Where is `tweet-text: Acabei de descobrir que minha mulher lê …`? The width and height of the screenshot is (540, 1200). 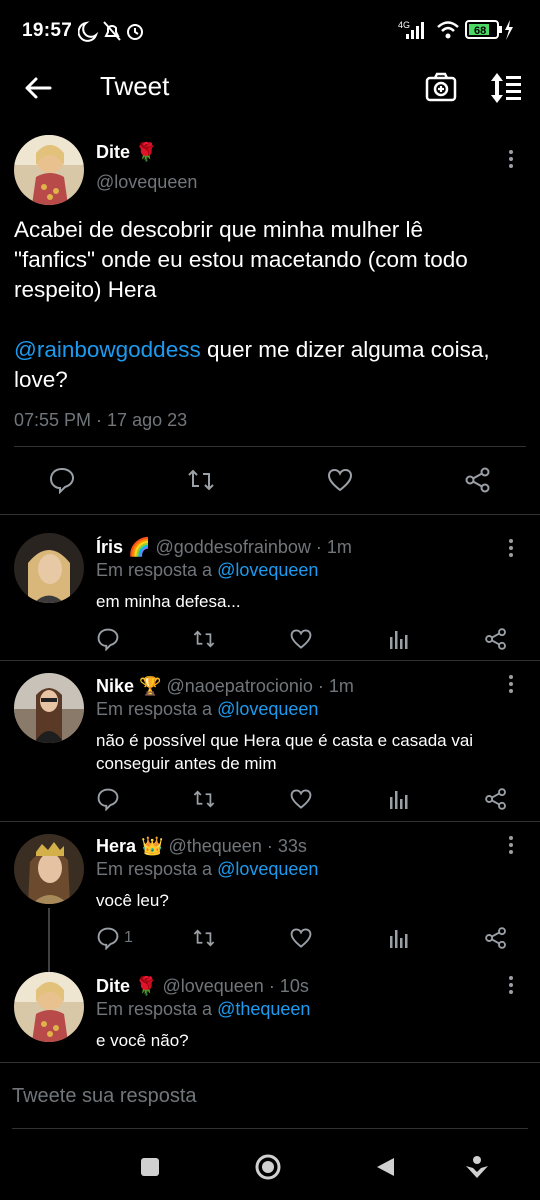
tweet-text: Acabei de descobrir que minha mulher lê … is located at coordinates (274, 305).